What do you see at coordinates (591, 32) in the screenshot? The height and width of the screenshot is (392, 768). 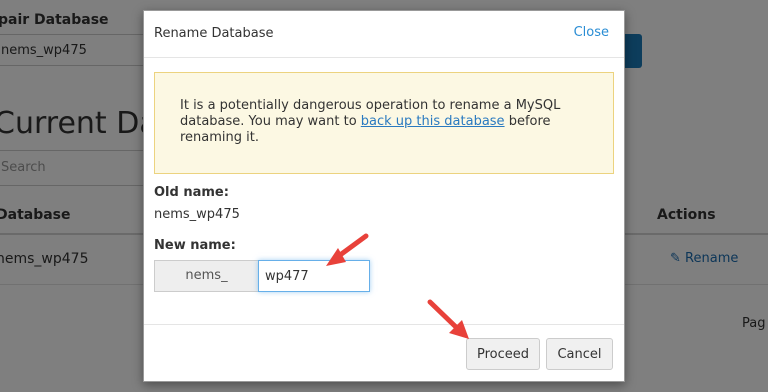 I see `close-link: Close` at bounding box center [591, 32].